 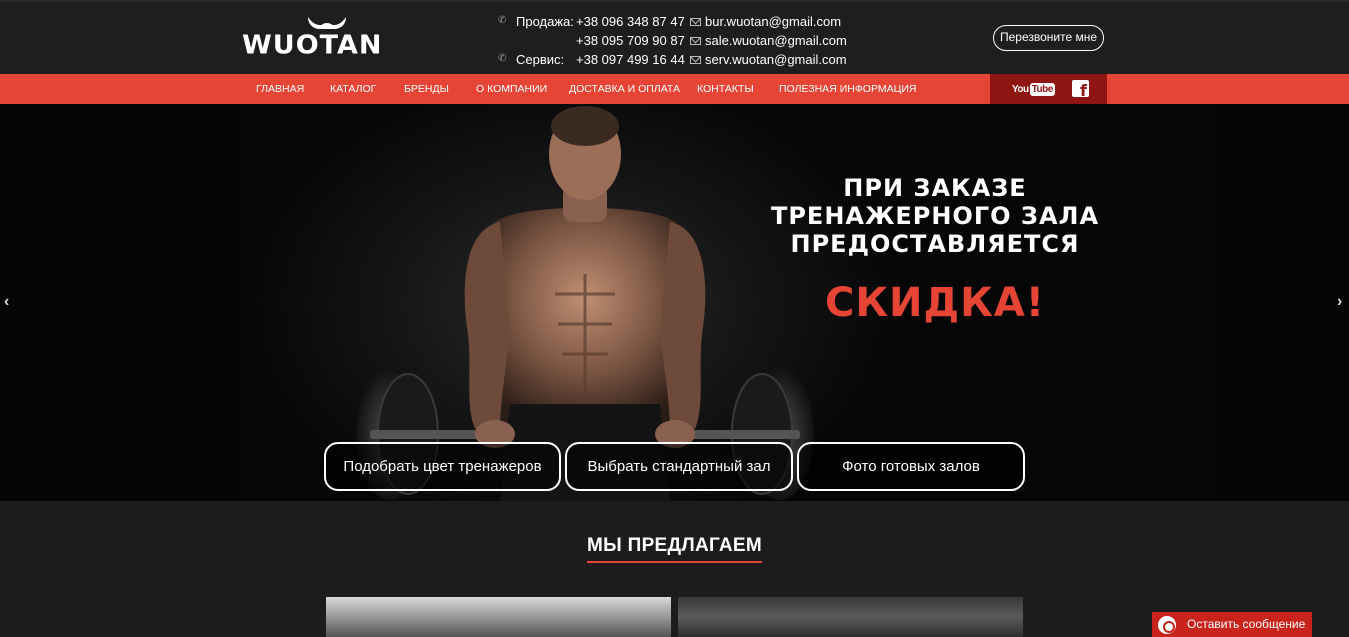 What do you see at coordinates (6, 302) in the screenshot?
I see `chevron-left-icon: ‹` at bounding box center [6, 302].